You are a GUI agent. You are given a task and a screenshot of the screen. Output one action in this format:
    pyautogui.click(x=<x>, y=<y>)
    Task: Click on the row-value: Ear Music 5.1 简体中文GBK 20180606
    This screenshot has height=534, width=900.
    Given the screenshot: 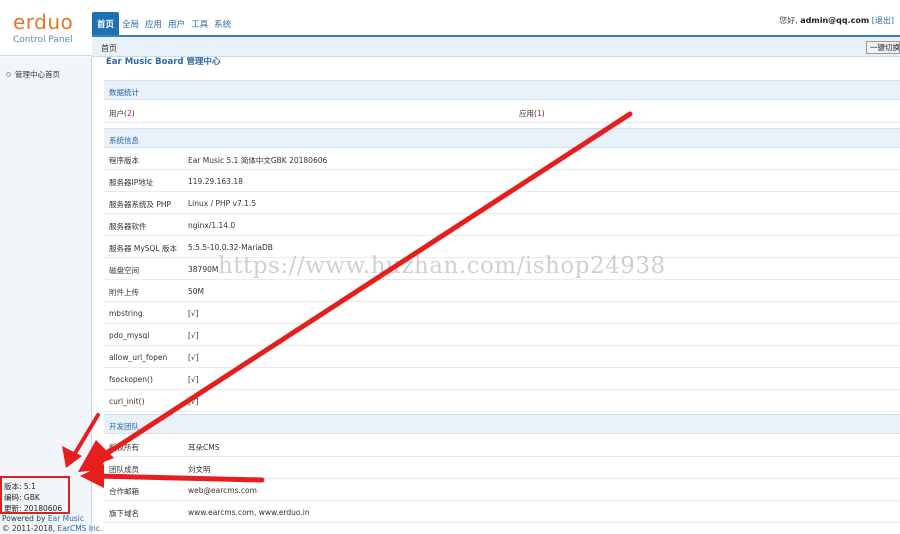 What is the action you would take?
    pyautogui.click(x=258, y=160)
    